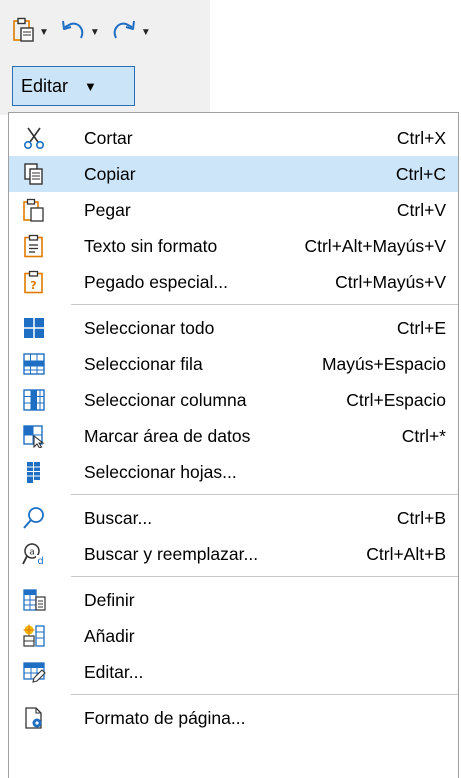 This screenshot has width=461, height=778. I want to click on menu-item-shortcut: Ctrl+Alt+B, so click(406, 553).